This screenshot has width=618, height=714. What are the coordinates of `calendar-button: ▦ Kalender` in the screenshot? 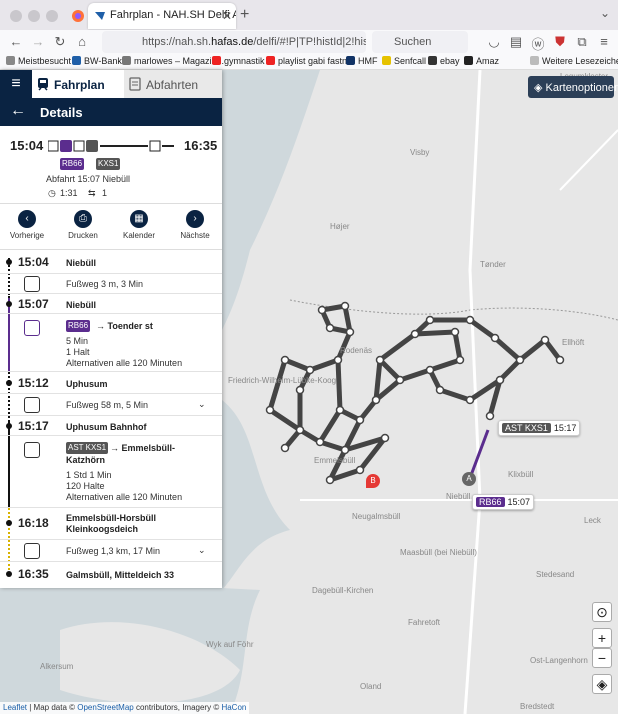 It's located at (139, 225).